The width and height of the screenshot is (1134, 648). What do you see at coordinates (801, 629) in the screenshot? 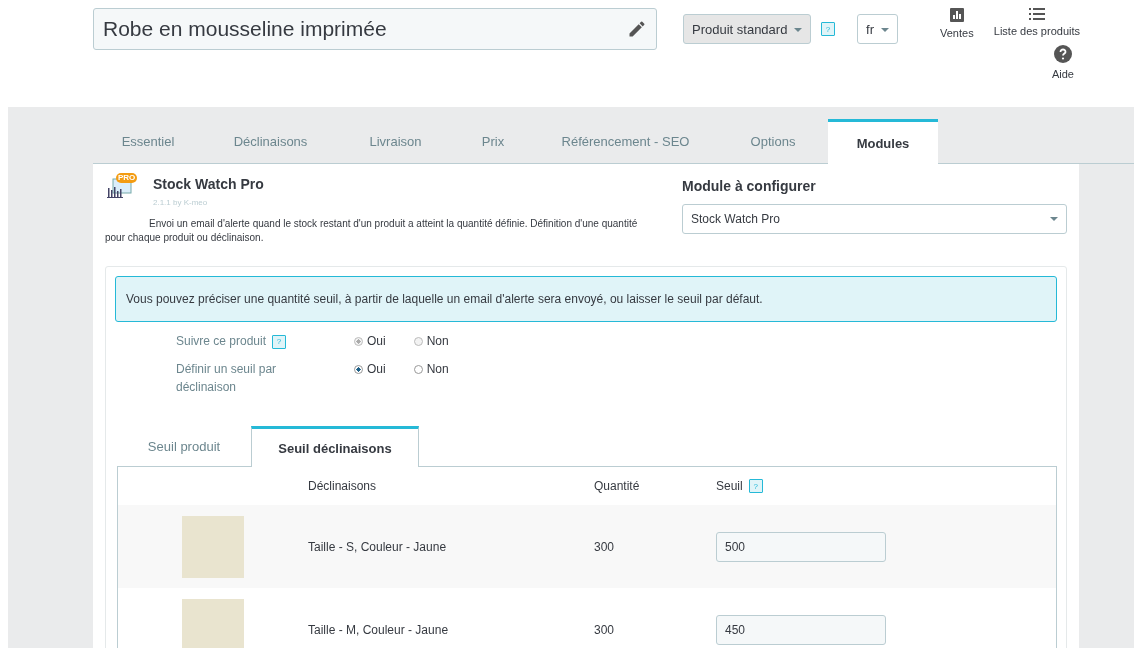
I see `threshold-input: 450` at bounding box center [801, 629].